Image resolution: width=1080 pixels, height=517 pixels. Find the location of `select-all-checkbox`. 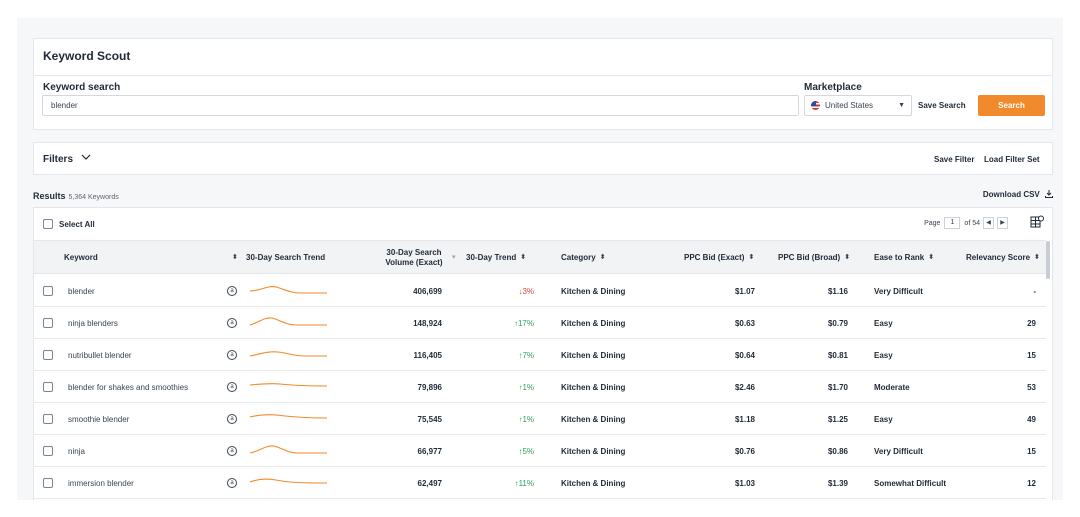

select-all-checkbox is located at coordinates (48, 224).